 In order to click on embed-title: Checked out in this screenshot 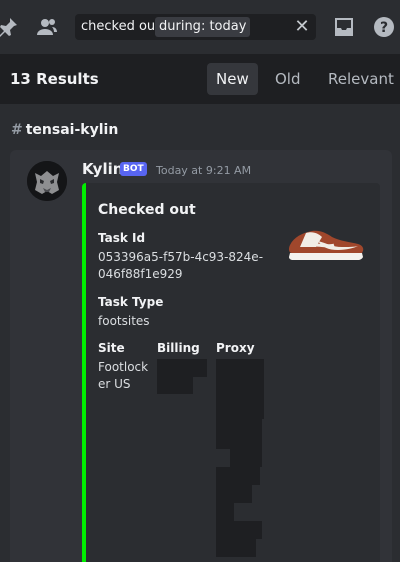, I will do `click(147, 210)`.